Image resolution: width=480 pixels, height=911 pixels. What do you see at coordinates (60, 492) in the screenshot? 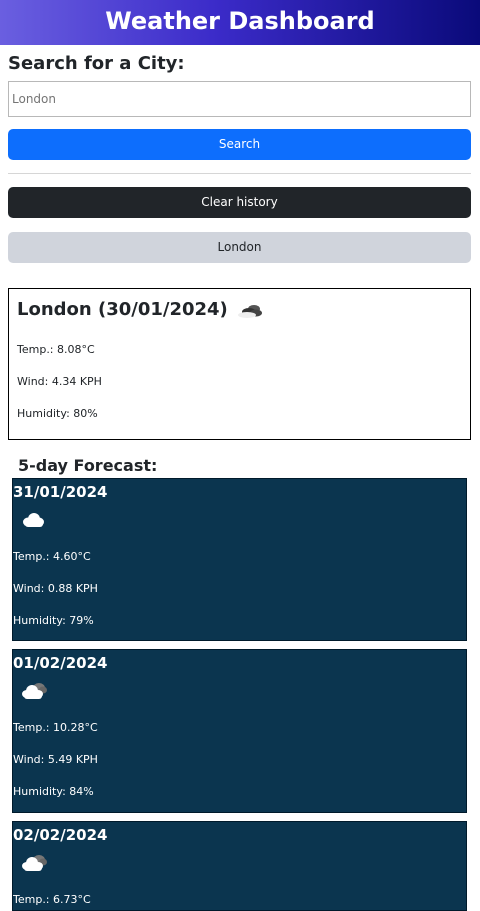
I see `forecast-date: 31/01/2024` at bounding box center [60, 492].